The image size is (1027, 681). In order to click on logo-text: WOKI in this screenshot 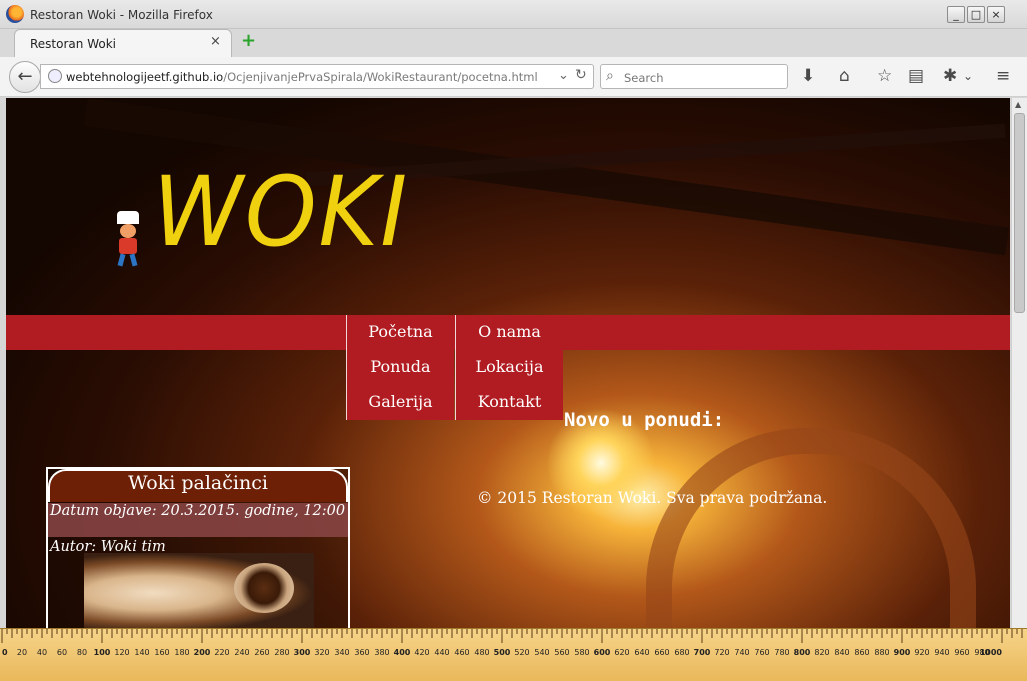, I will do `click(281, 212)`.